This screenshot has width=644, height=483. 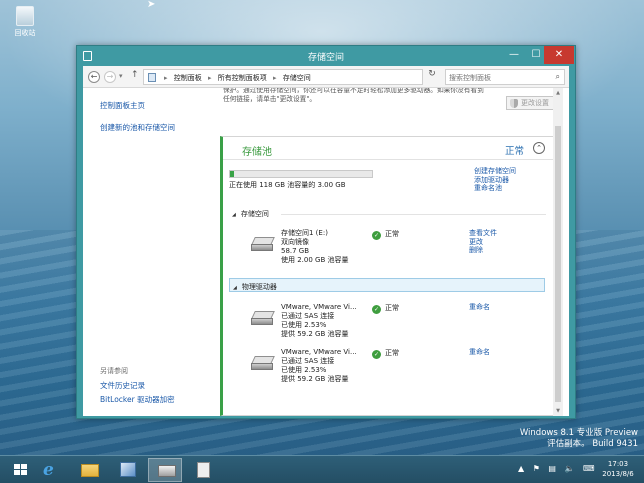 I want to click on clock-time: 17:03, so click(x=618, y=464).